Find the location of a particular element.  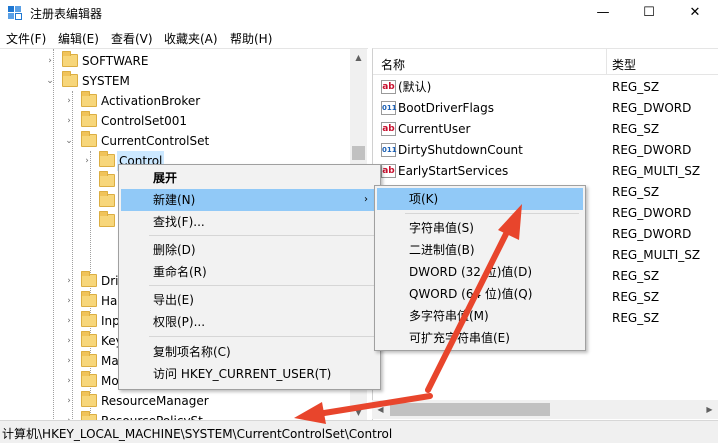

tree-item-label: Ma is located at coordinates (110, 361).